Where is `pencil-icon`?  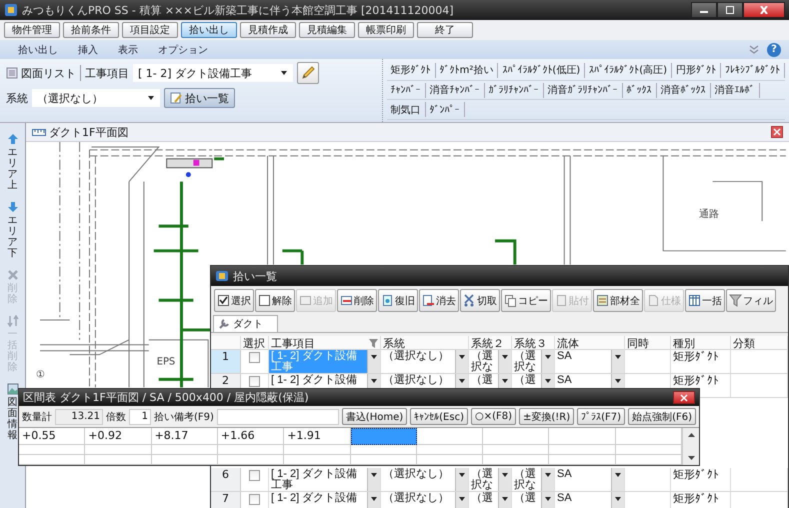
pencil-icon is located at coordinates (308, 73).